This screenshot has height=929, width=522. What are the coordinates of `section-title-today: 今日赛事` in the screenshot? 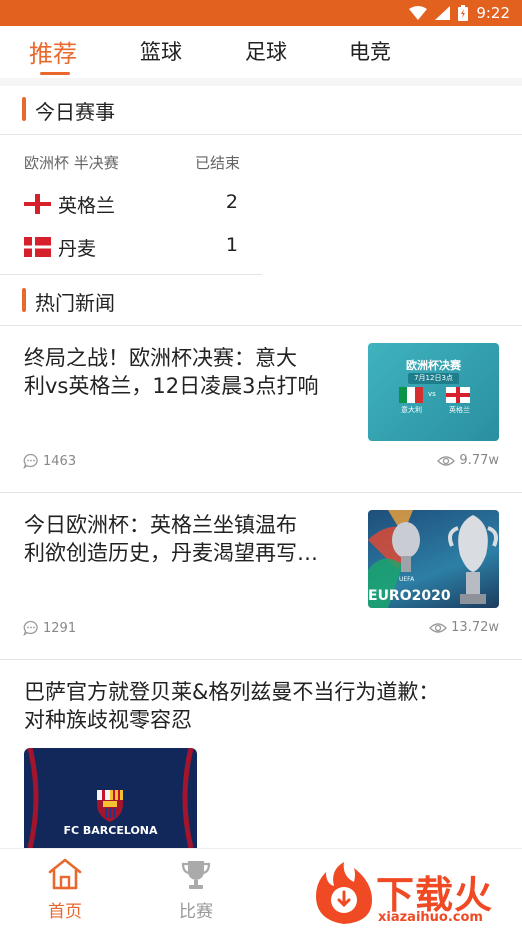 It's located at (75, 112).